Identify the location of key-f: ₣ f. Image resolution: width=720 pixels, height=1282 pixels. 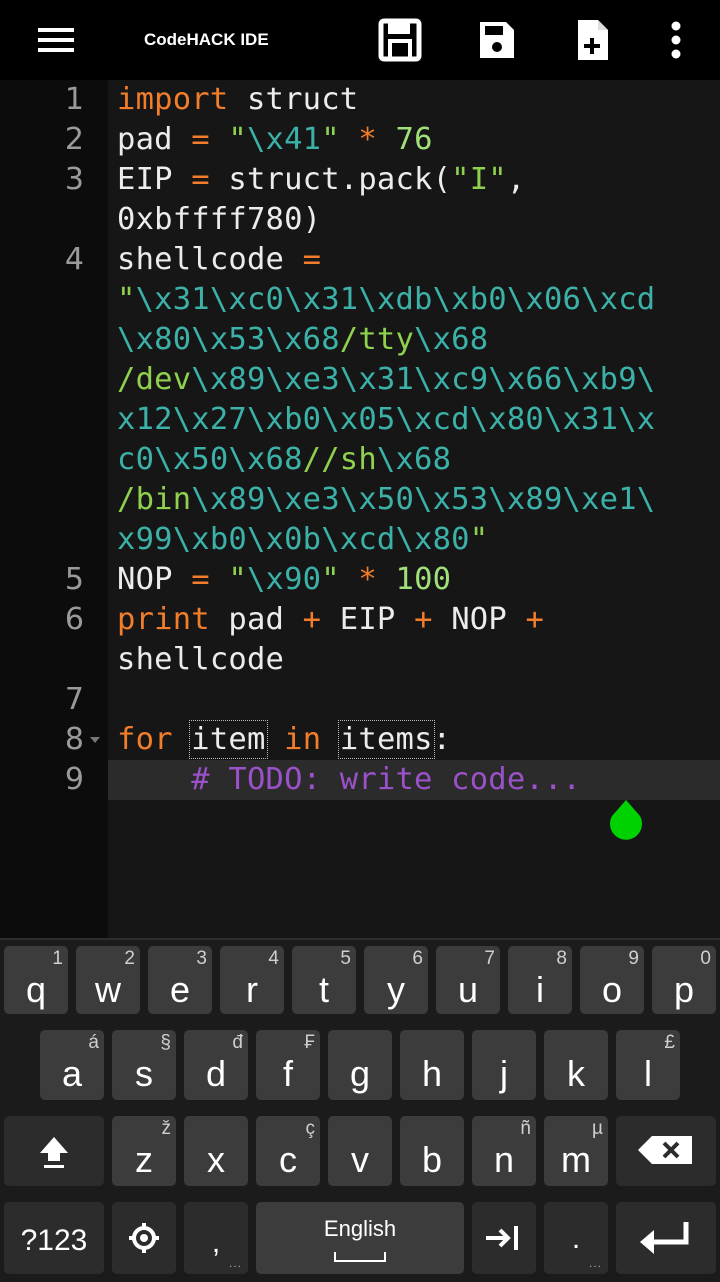
(288, 1065).